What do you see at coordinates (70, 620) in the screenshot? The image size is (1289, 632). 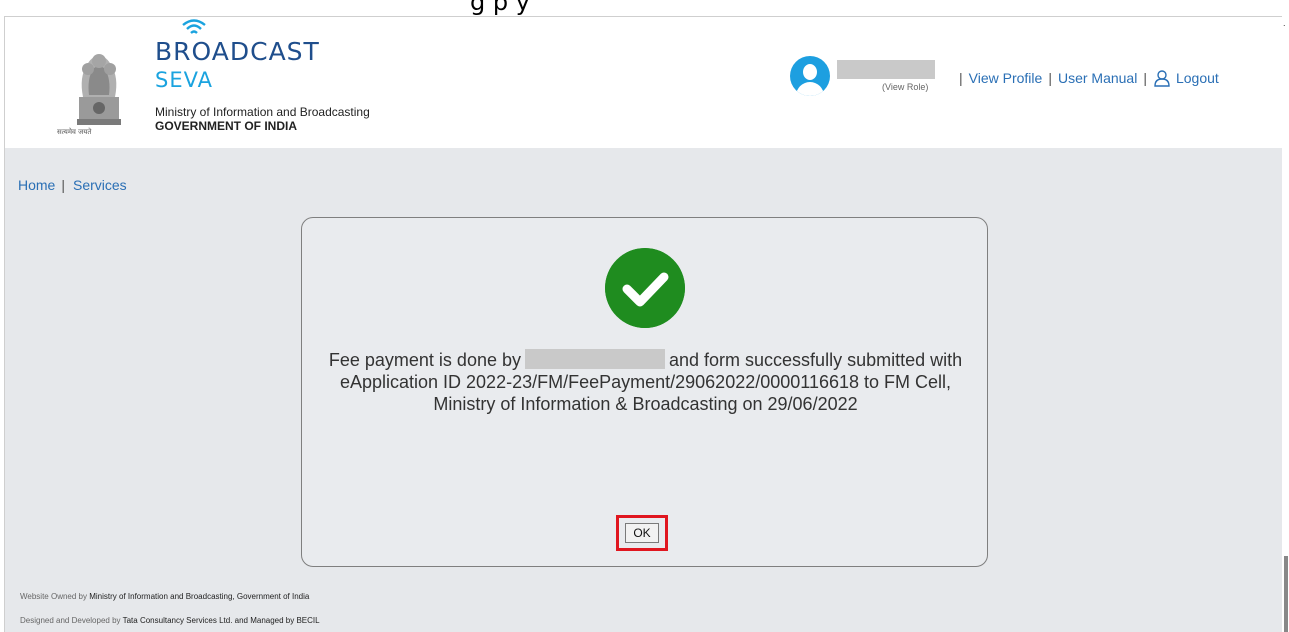 I see `footer-designed-prefix: Designed and Developed by` at bounding box center [70, 620].